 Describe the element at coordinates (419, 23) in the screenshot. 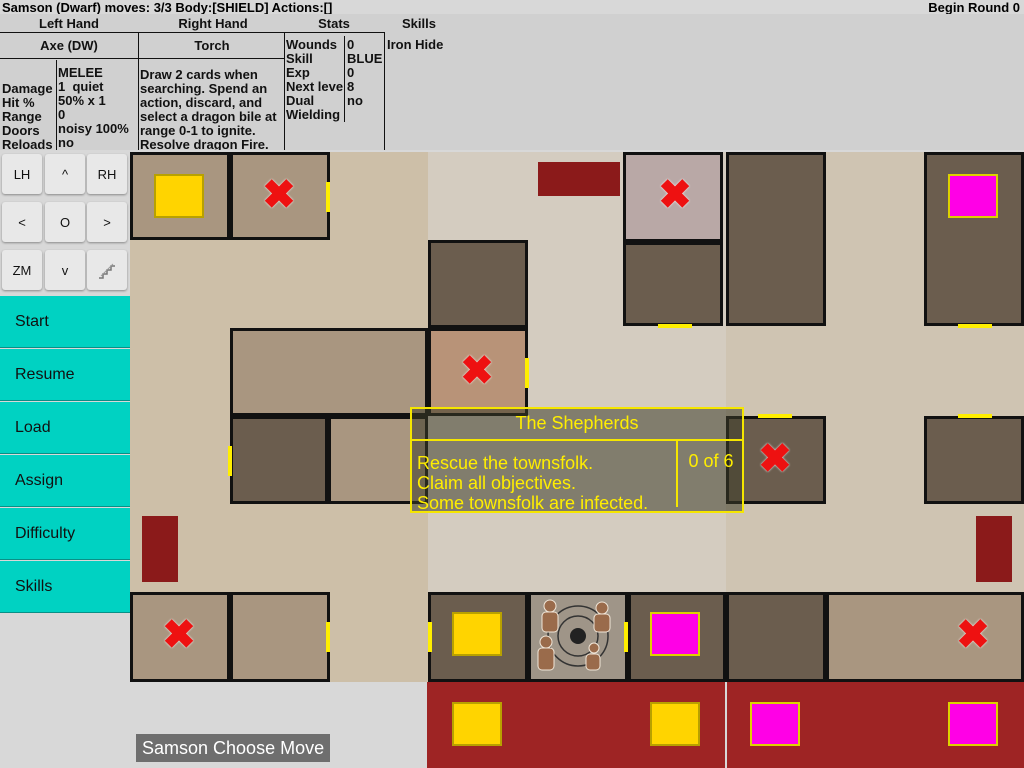

I see `skills-header: Skills` at that location.